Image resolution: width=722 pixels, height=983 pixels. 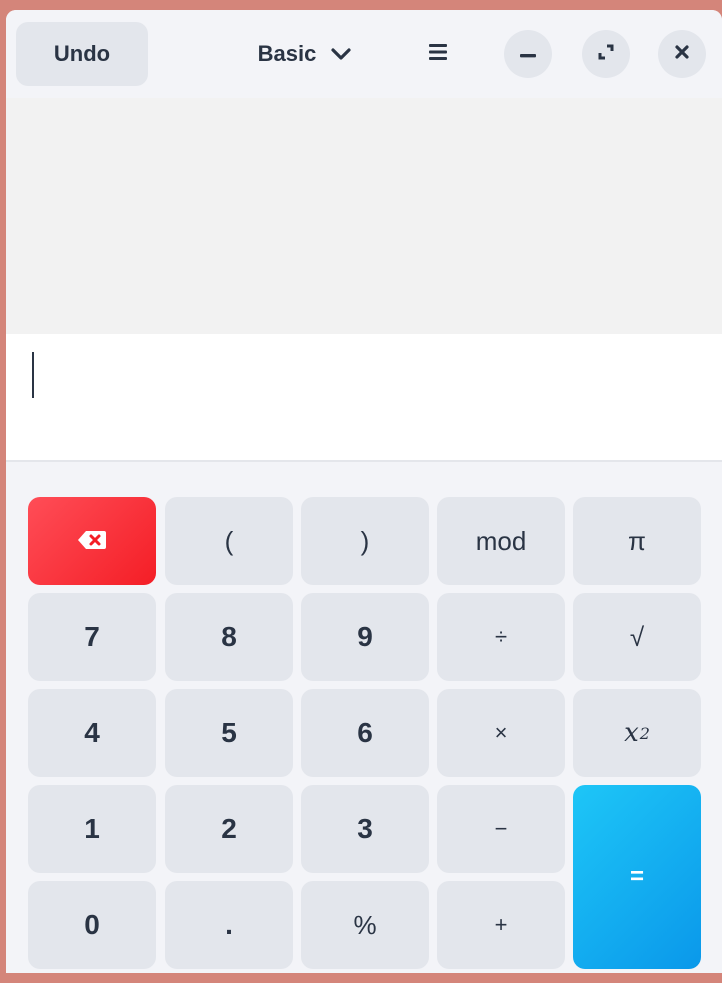 I want to click on minimize-icon, so click(x=528, y=54).